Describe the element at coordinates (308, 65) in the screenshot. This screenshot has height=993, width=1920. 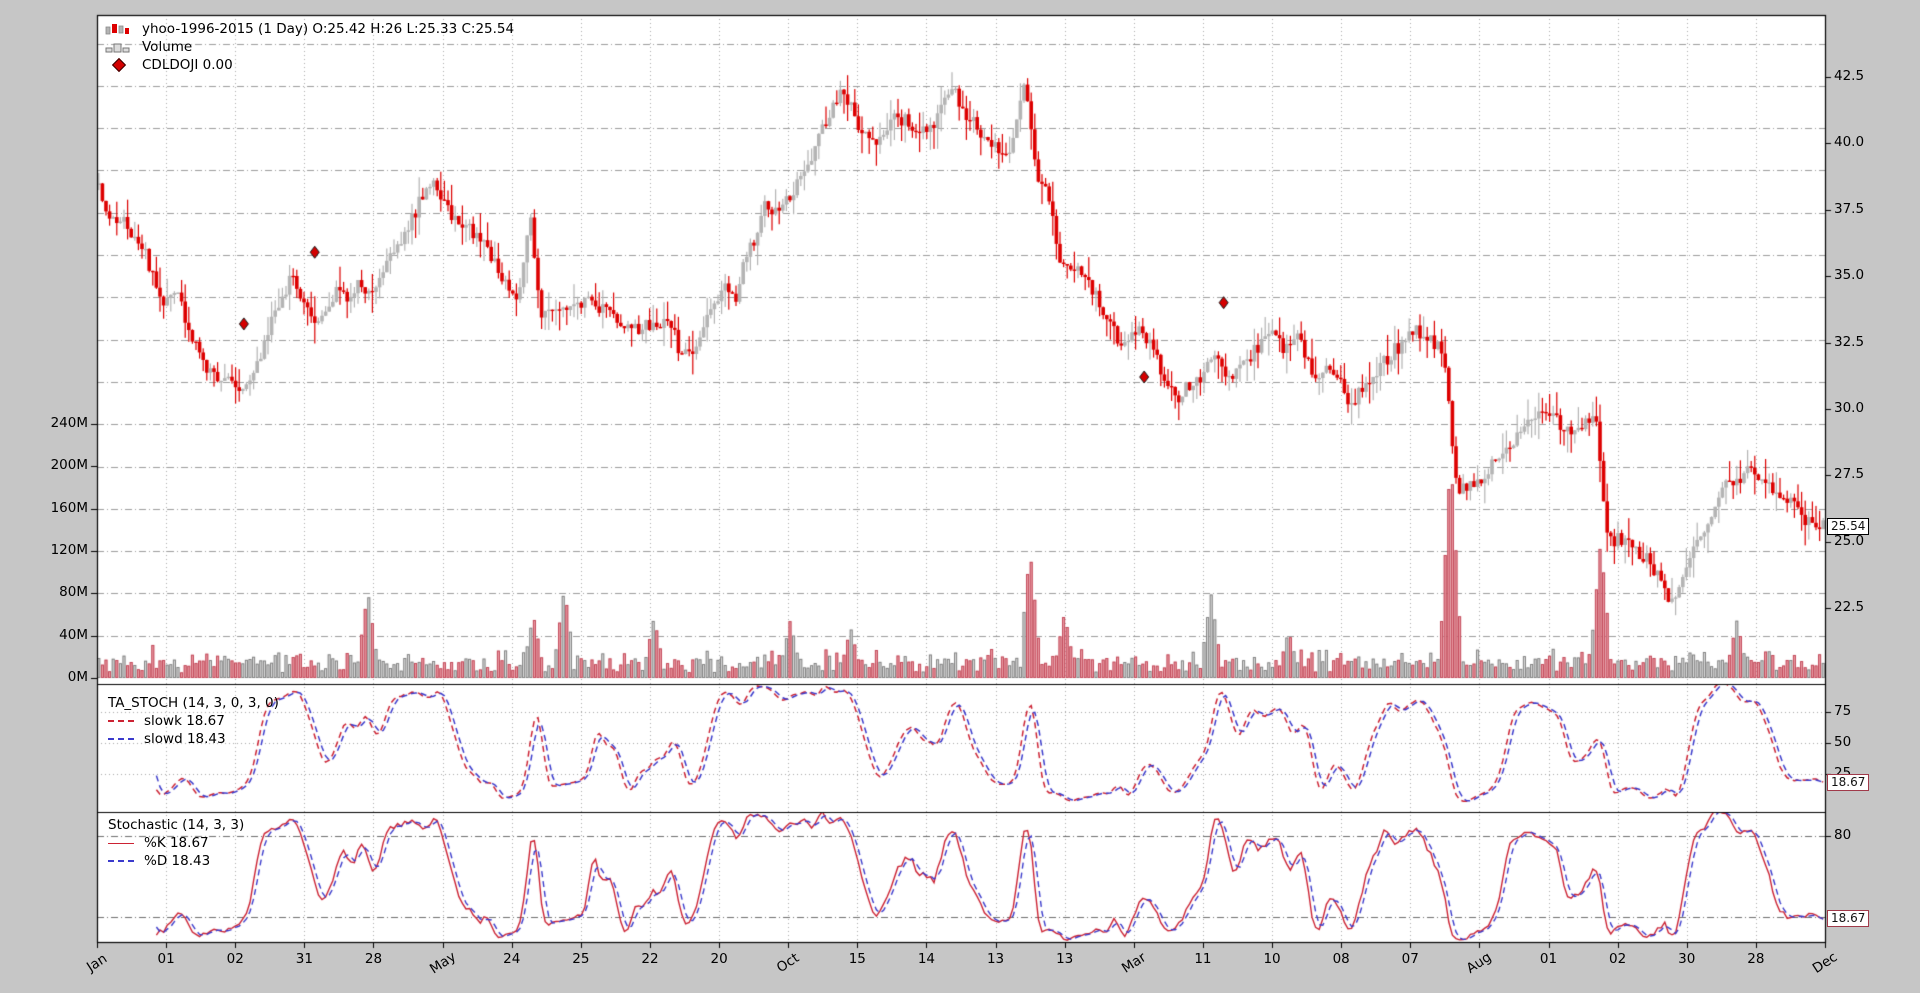
I see `legend-row-cdldoji: CDLDOJI 0.00` at that location.